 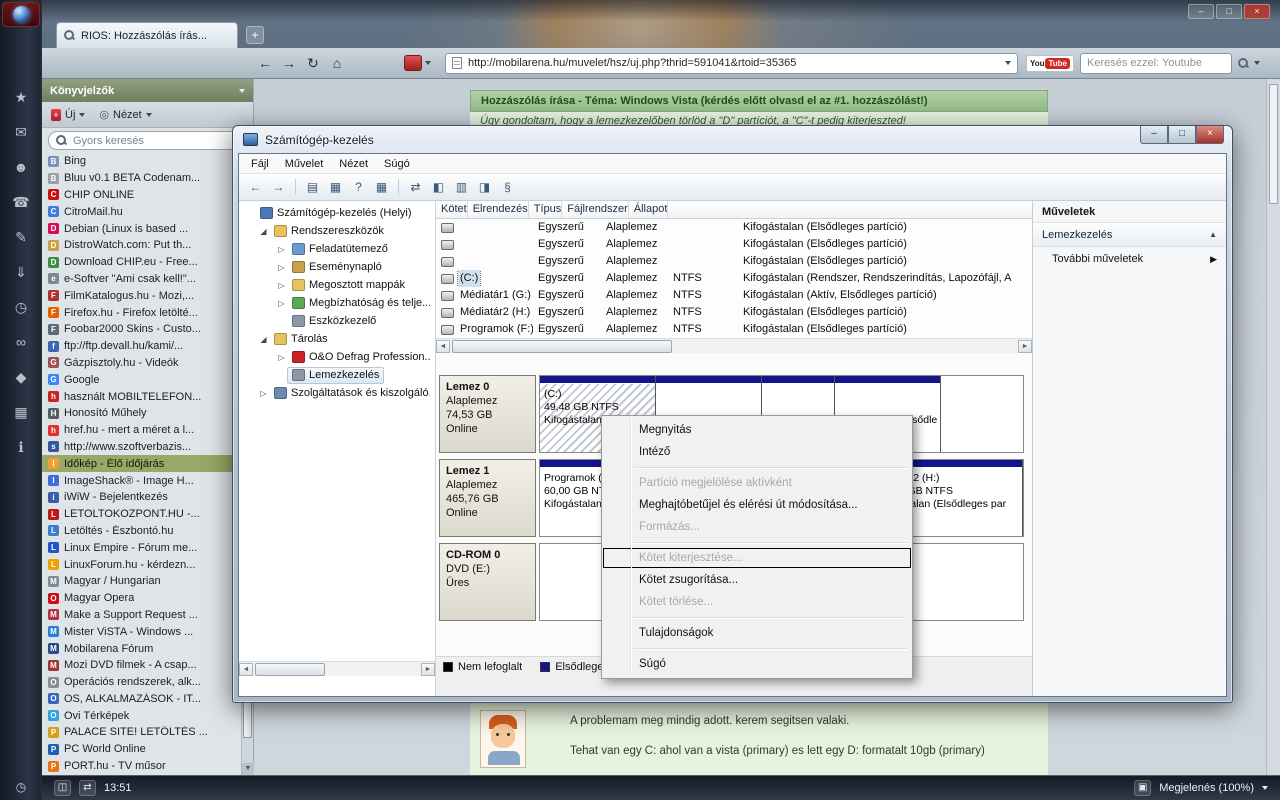 What do you see at coordinates (1154, 135) in the screenshot?
I see `minimize-button: –` at bounding box center [1154, 135].